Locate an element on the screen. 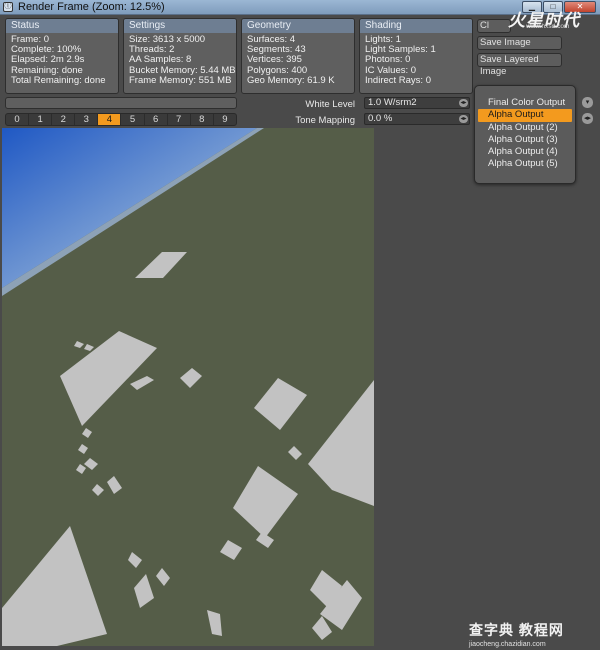 The width and height of the screenshot is (600, 650). tone-mapping-value: 0.0 % is located at coordinates (380, 118).